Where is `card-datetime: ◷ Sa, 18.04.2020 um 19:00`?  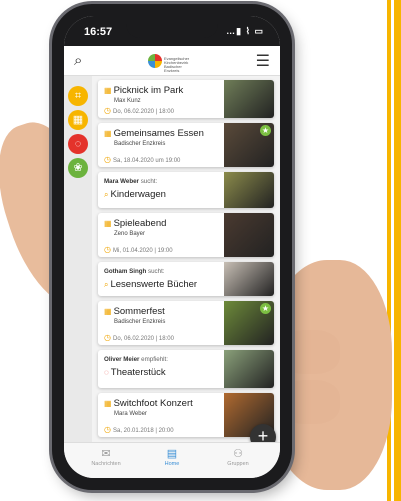 card-datetime: ◷ Sa, 18.04.2020 um 19:00 is located at coordinates (142, 159).